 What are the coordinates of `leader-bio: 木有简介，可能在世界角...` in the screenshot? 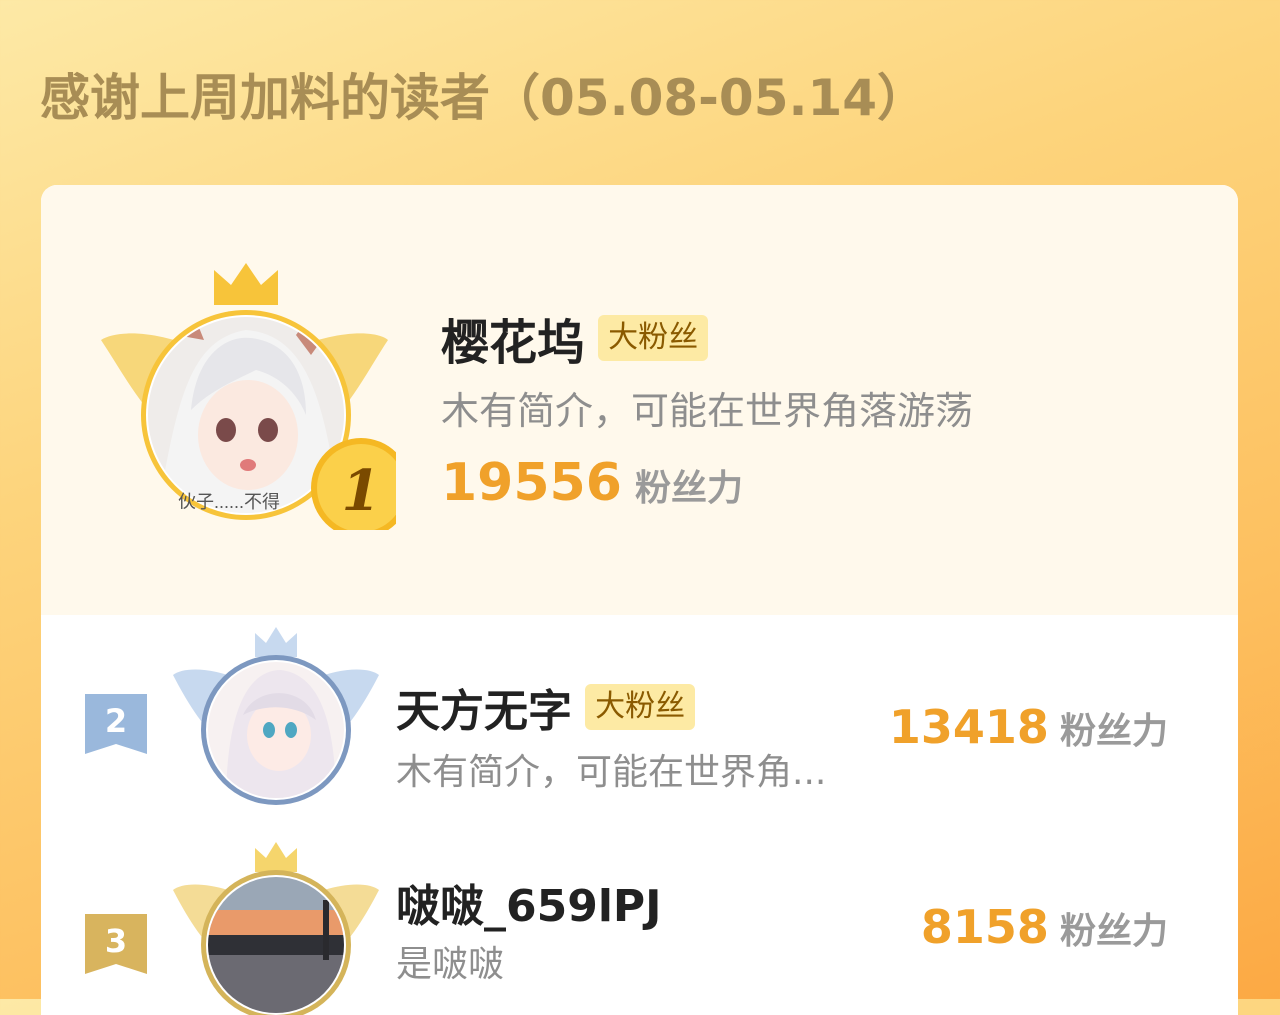 It's located at (611, 772).